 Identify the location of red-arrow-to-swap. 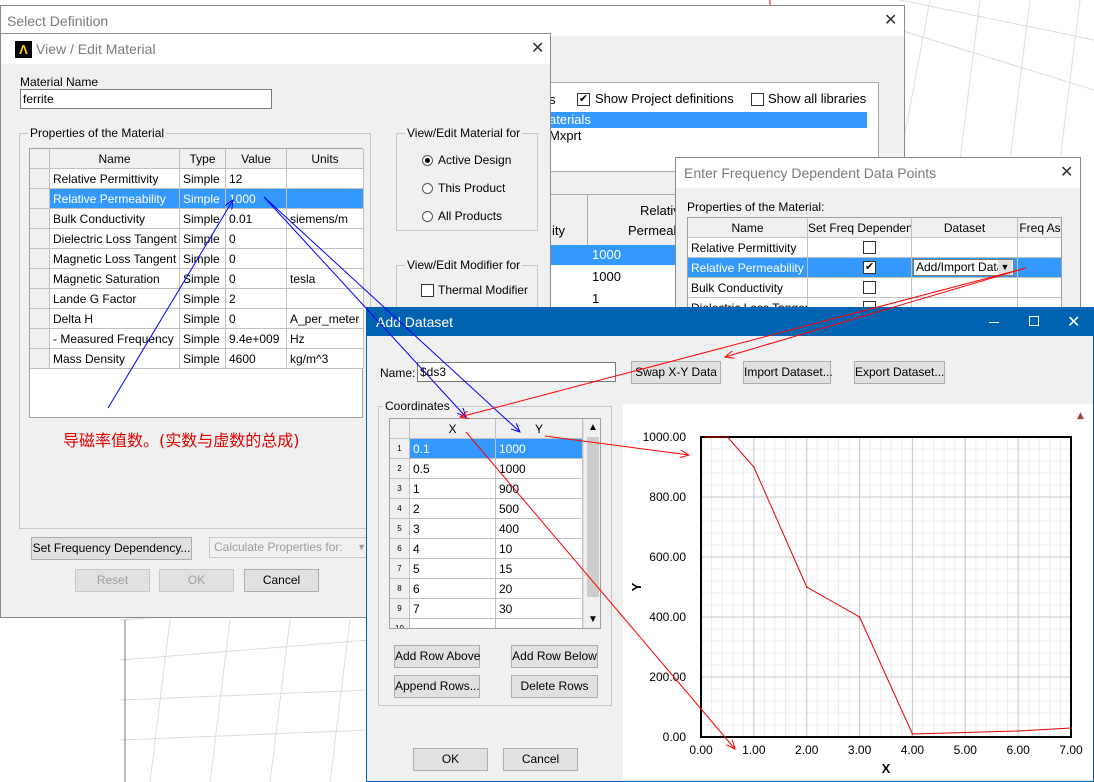
(876, 312).